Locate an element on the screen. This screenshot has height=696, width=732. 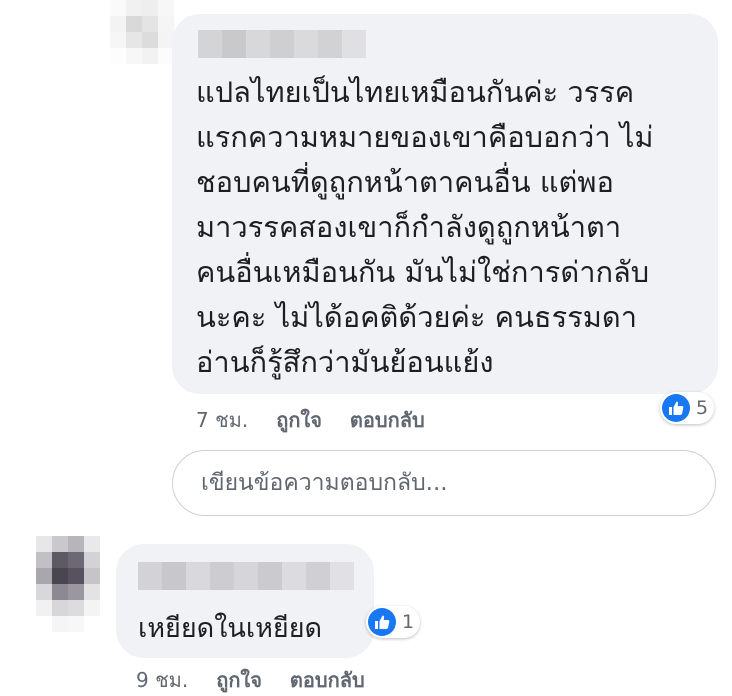
reply-meta: 9 ชม. ถูกใจ ตอบกลับ is located at coordinates (250, 680).